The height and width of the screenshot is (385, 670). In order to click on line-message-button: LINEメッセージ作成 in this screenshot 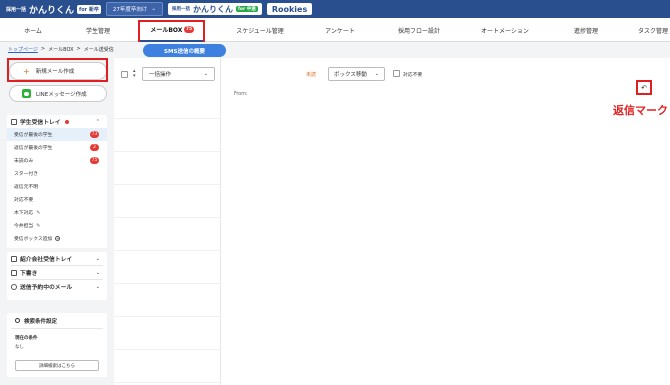, I will do `click(58, 93)`.